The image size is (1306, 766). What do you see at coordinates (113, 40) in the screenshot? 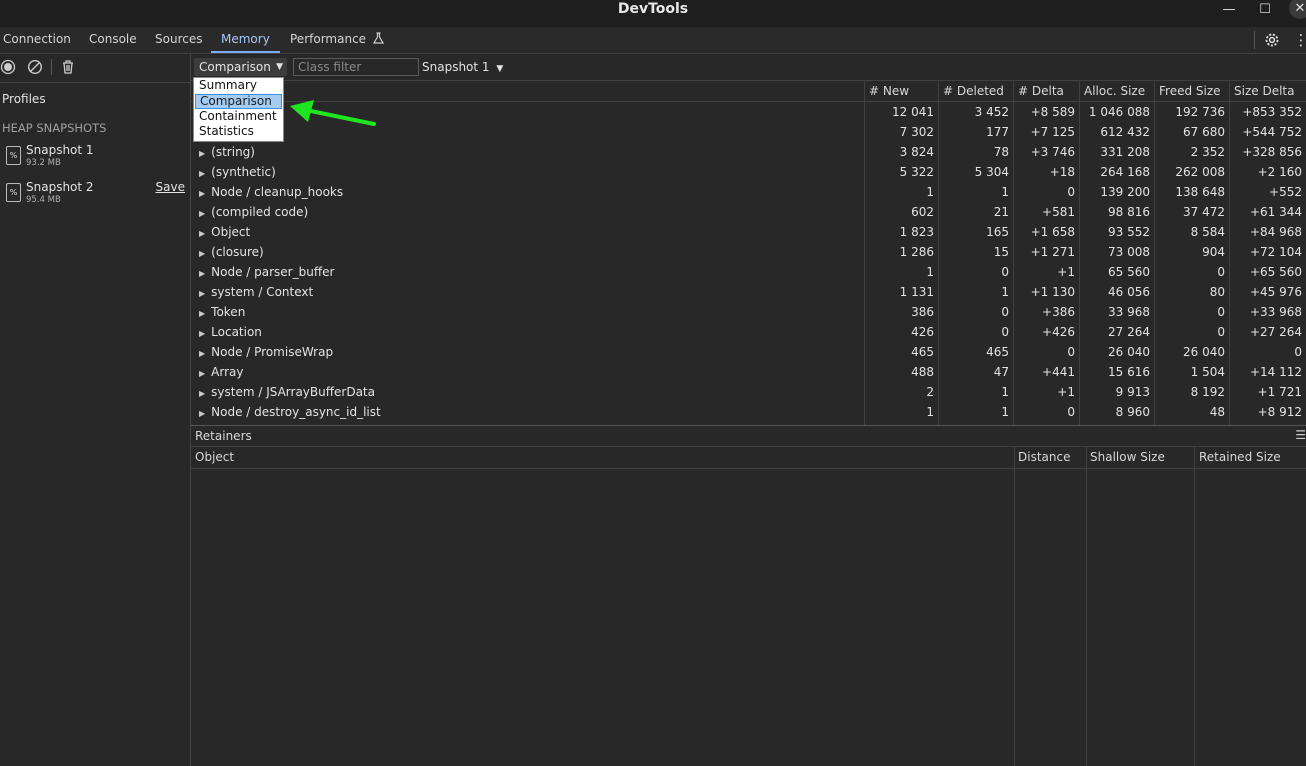
I see `tab-console: Console` at bounding box center [113, 40].